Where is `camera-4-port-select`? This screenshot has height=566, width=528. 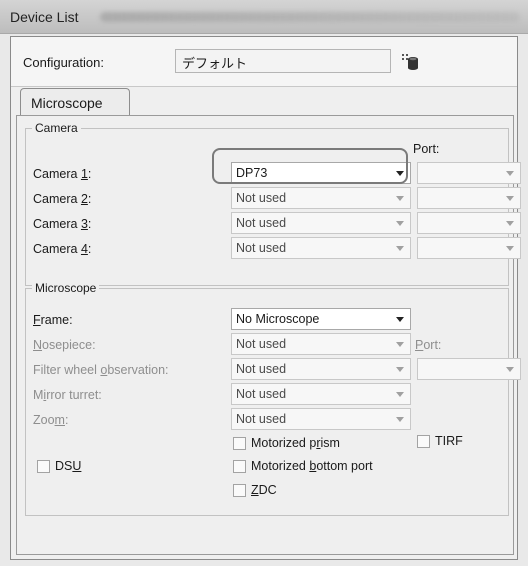
camera-4-port-select is located at coordinates (469, 248).